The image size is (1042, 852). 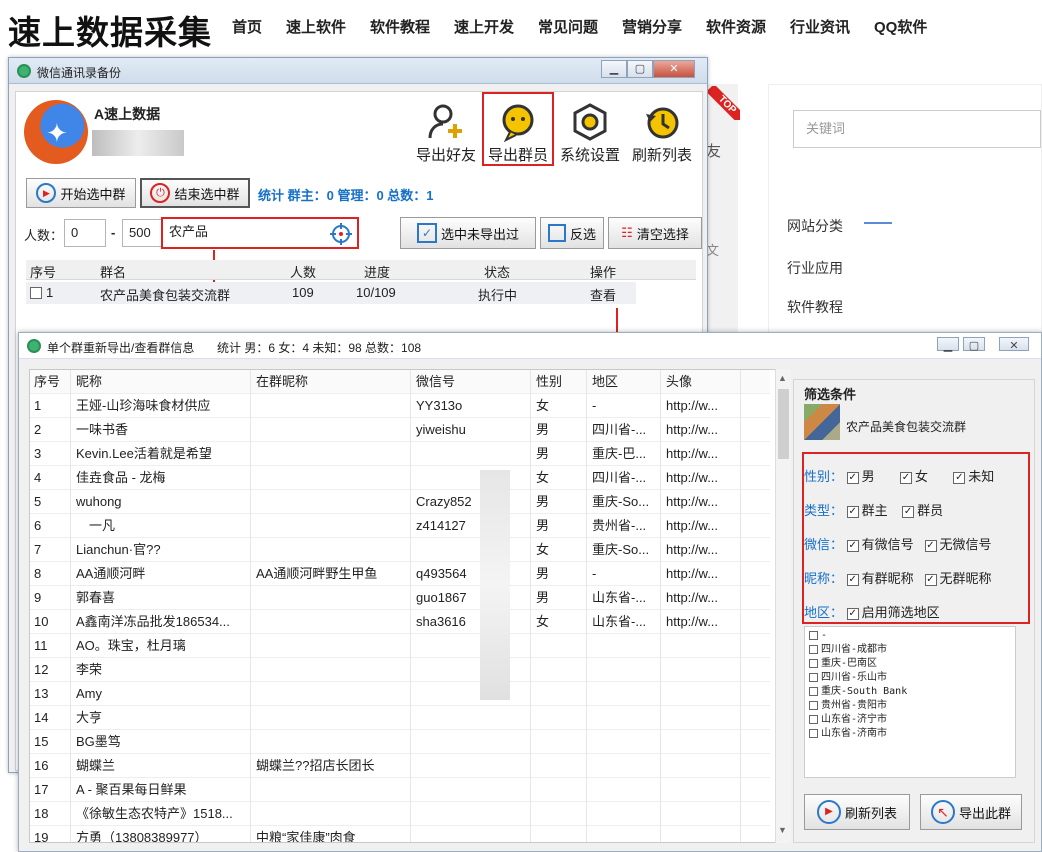 What do you see at coordinates (822, 422) in the screenshot?
I see `group-avatar` at bounding box center [822, 422].